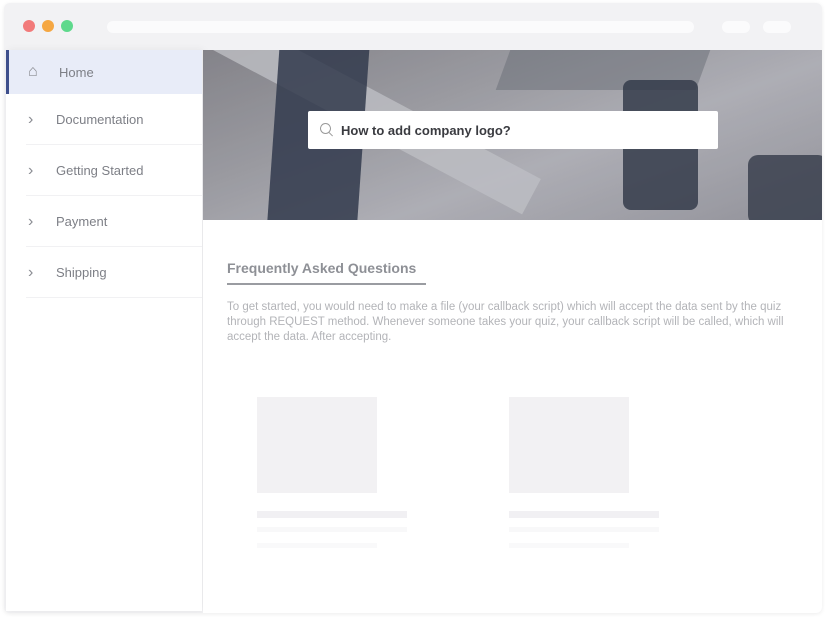  I want to click on search-icon, so click(327, 130).